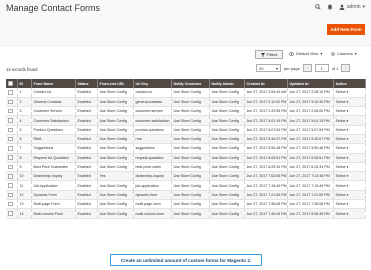 Image resolution: width=371 pixels, height=270 pixels. I want to click on per-page-select: 20 ▾, so click(268, 68).